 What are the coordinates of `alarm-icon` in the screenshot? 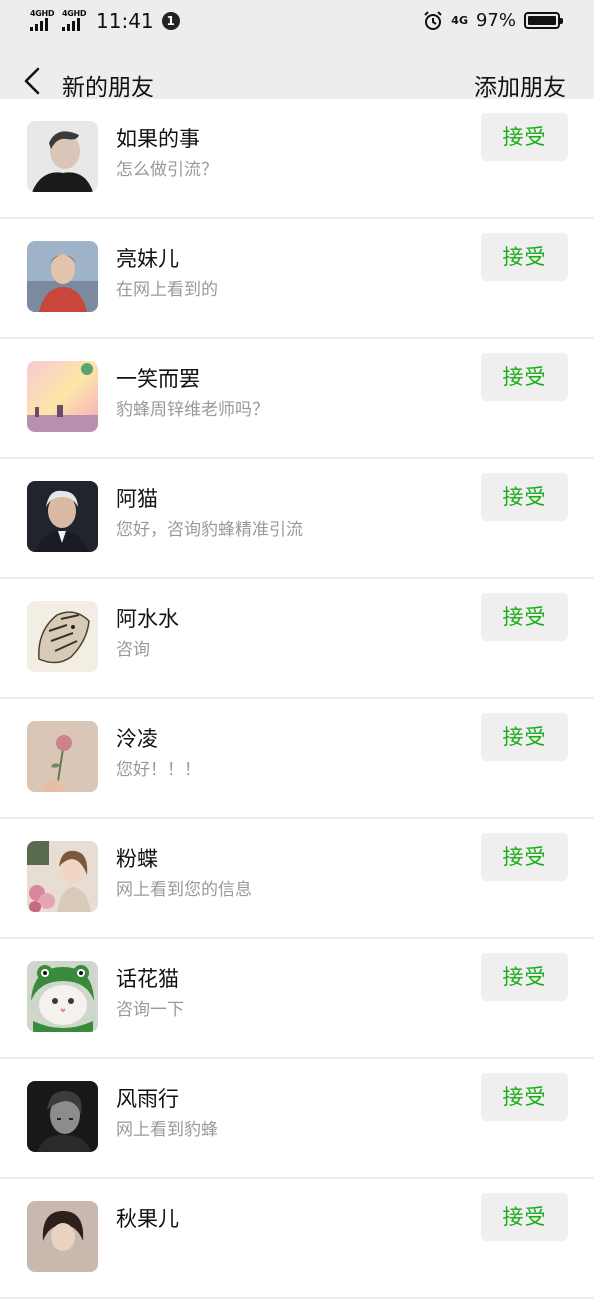 It's located at (433, 20).